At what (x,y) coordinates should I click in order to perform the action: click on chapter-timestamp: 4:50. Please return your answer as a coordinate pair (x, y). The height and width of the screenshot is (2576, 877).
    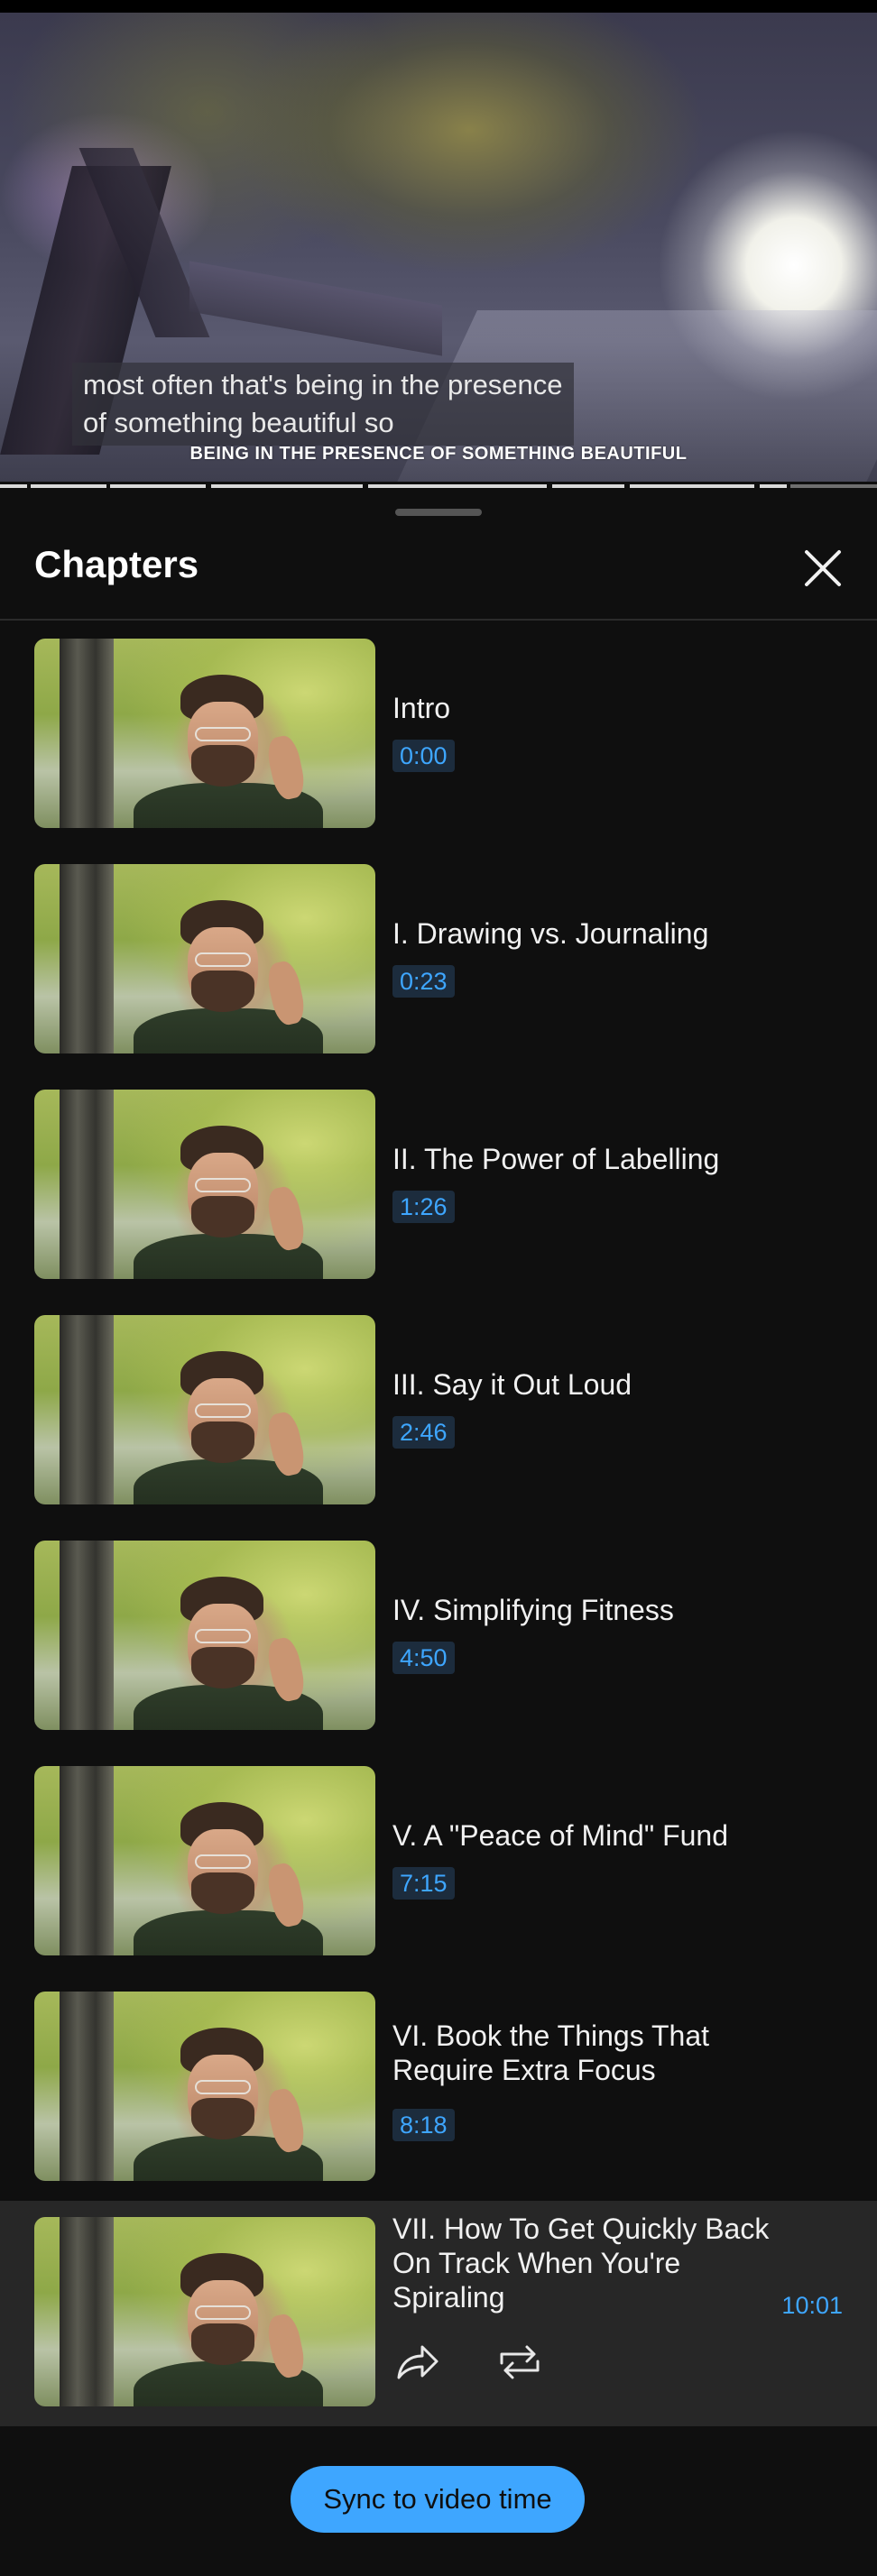
    Looking at the image, I should click on (423, 1658).